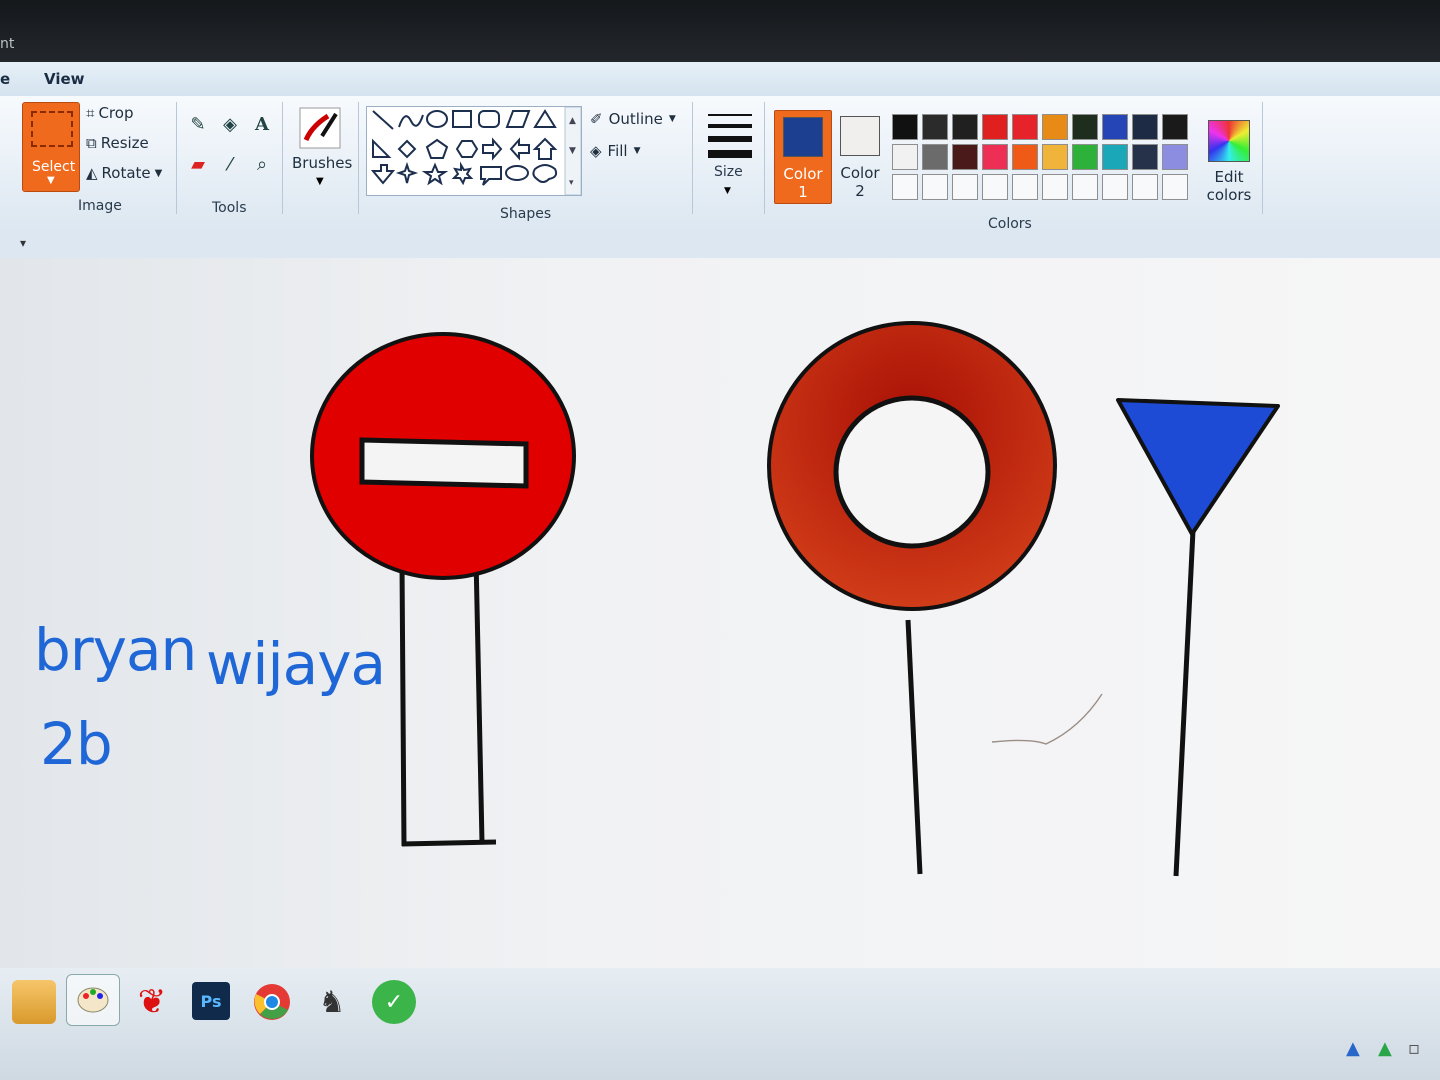 This screenshot has height=1080, width=1440. What do you see at coordinates (7, 44) in the screenshot?
I see `window-title: nt` at bounding box center [7, 44].